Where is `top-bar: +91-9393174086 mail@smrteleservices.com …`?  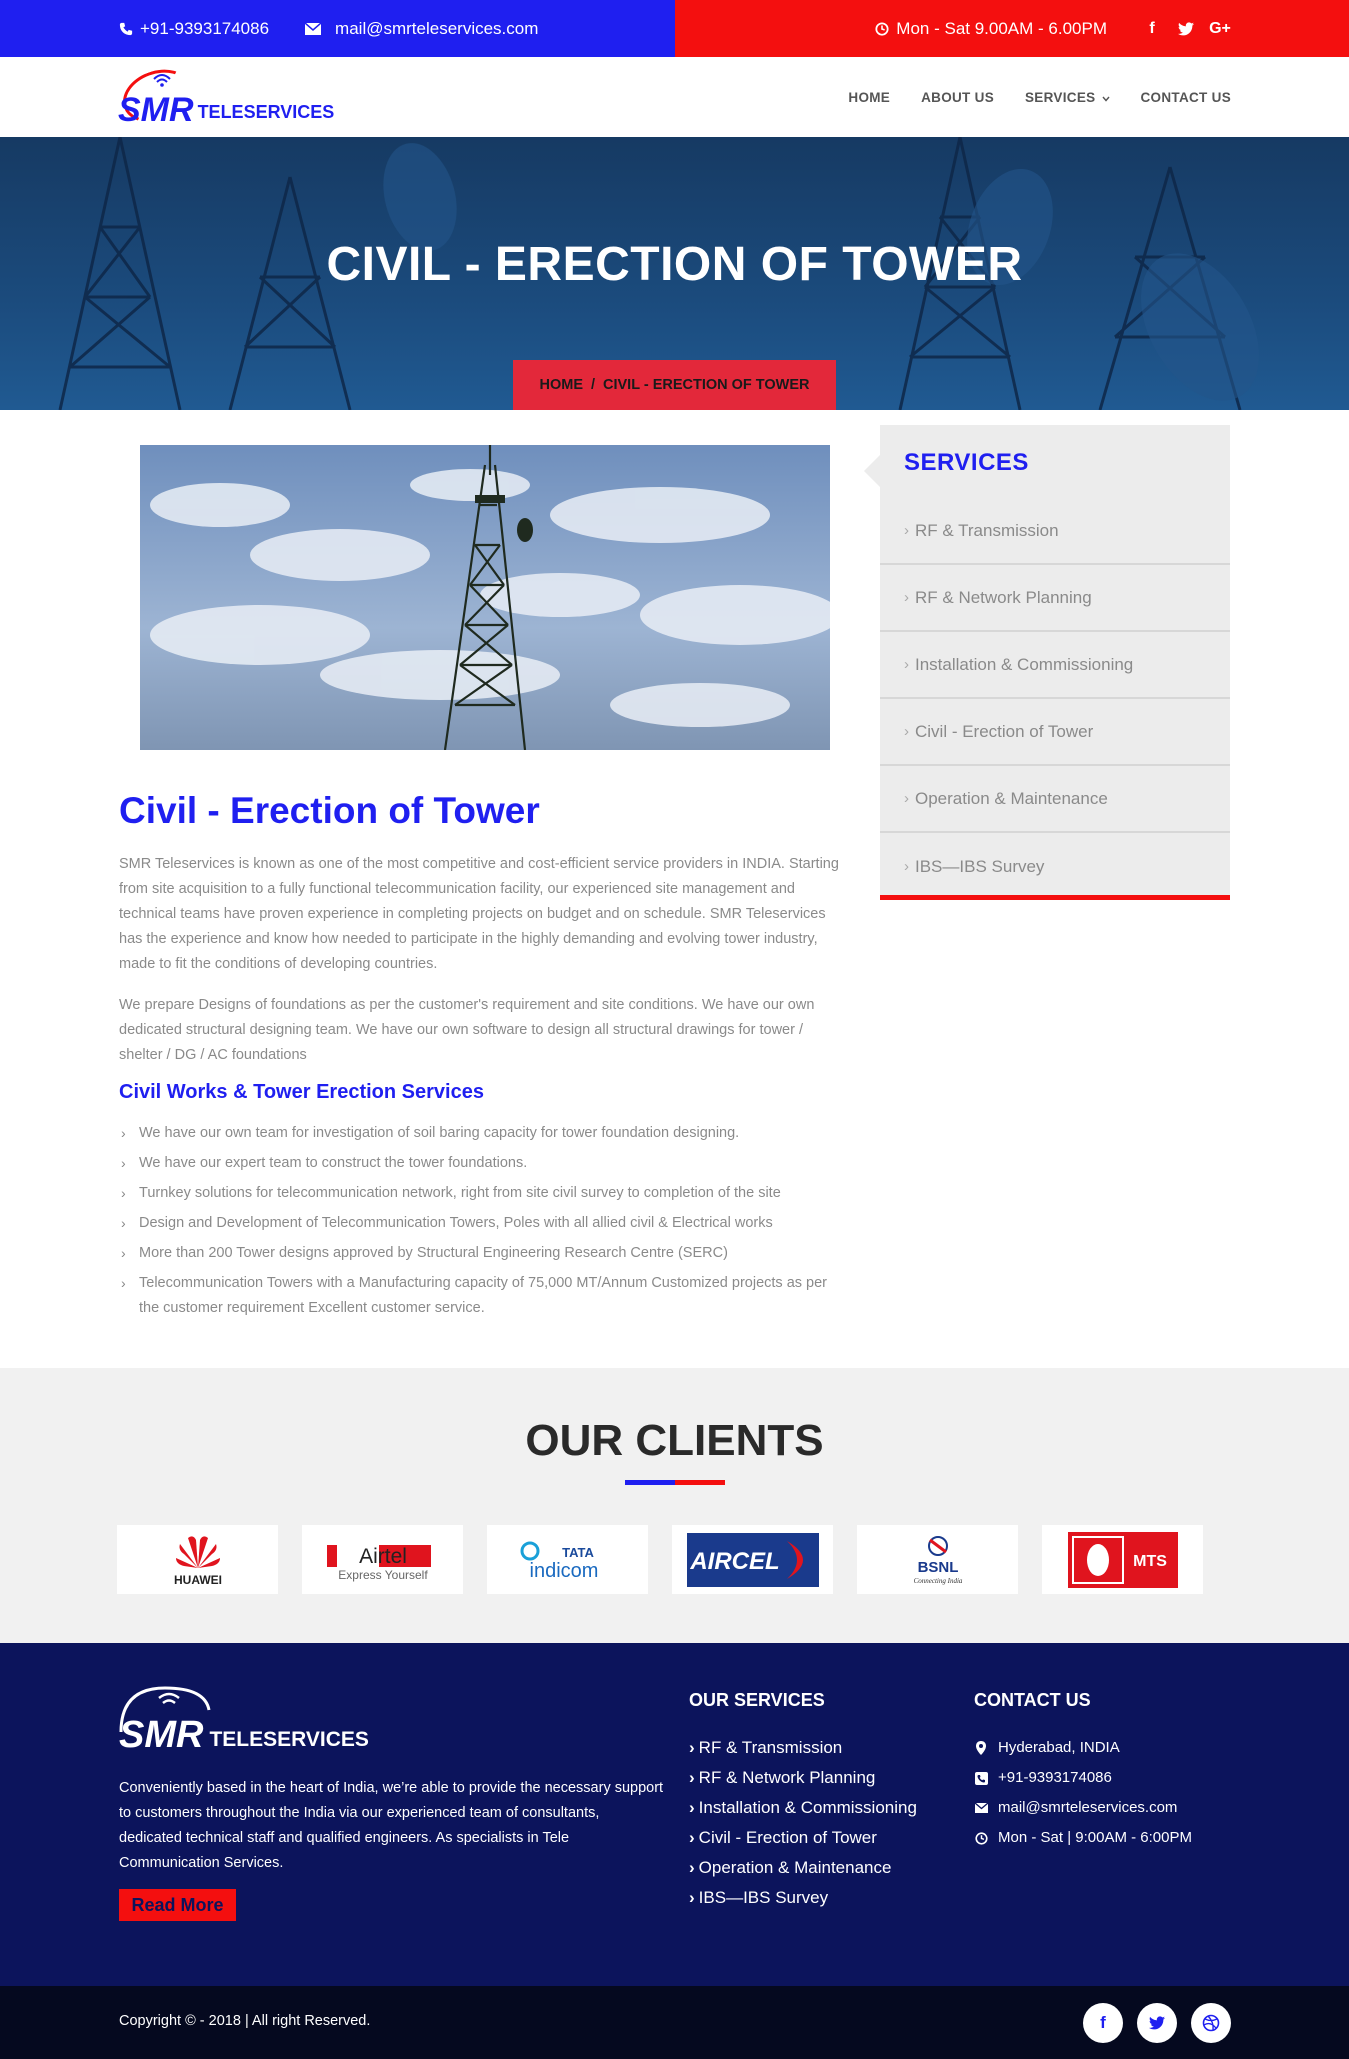 top-bar: +91-9393174086 mail@smrteleservices.com … is located at coordinates (674, 28).